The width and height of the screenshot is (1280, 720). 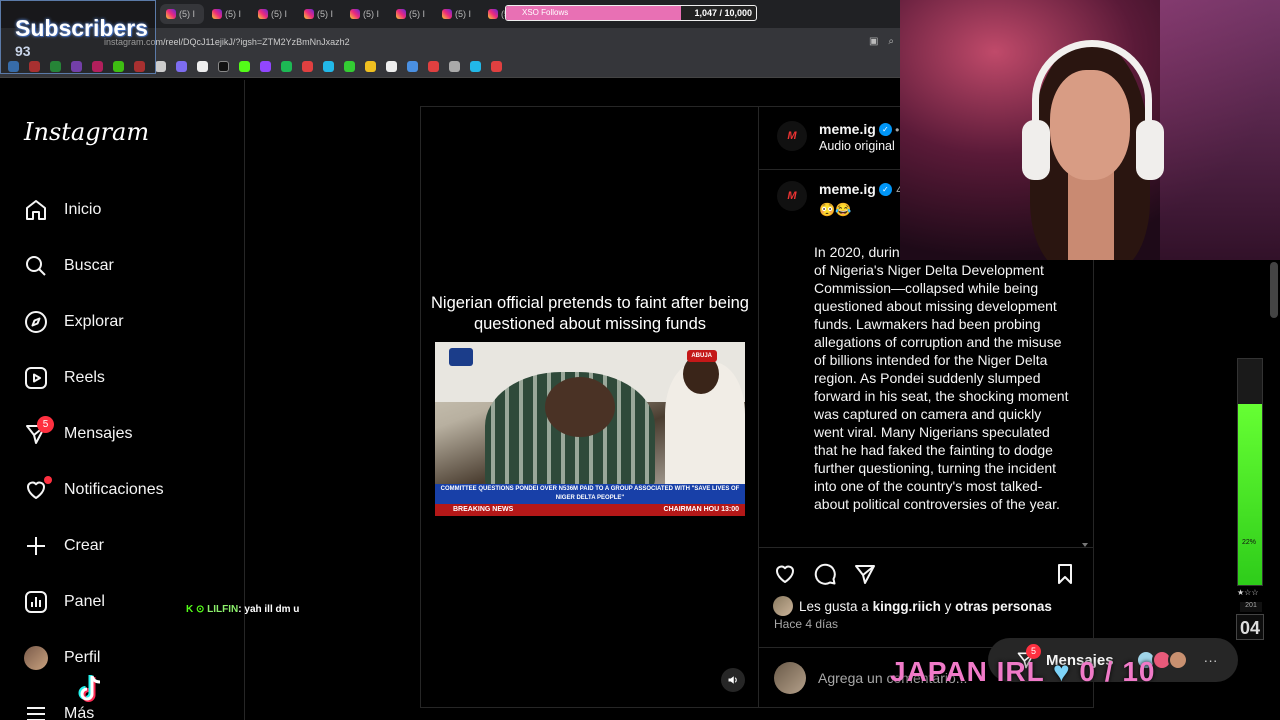 What do you see at coordinates (78, 433) in the screenshot?
I see `sidebar-item-mensajes: 5 Mensajes` at bounding box center [78, 433].